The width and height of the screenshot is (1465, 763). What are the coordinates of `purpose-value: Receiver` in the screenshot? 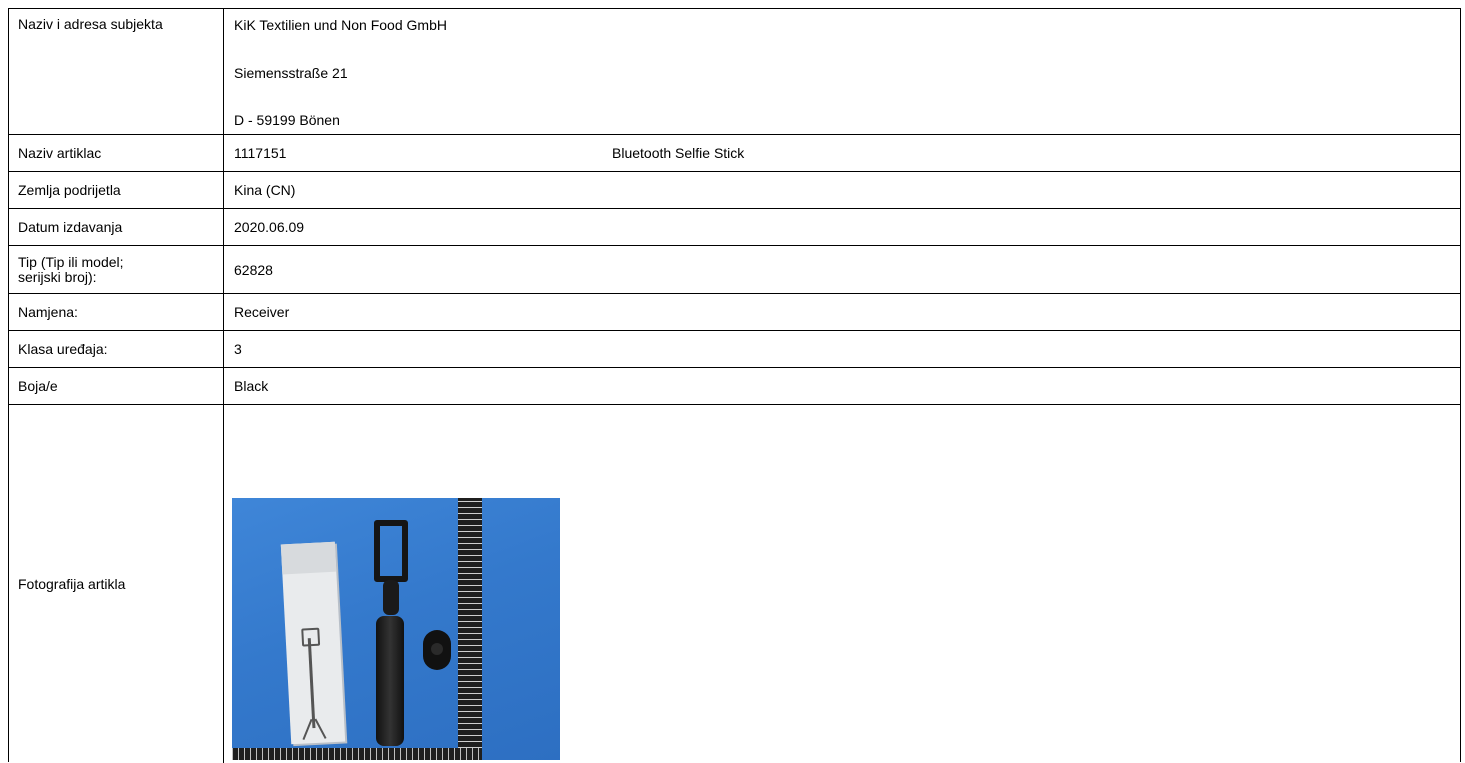 It's located at (262, 312).